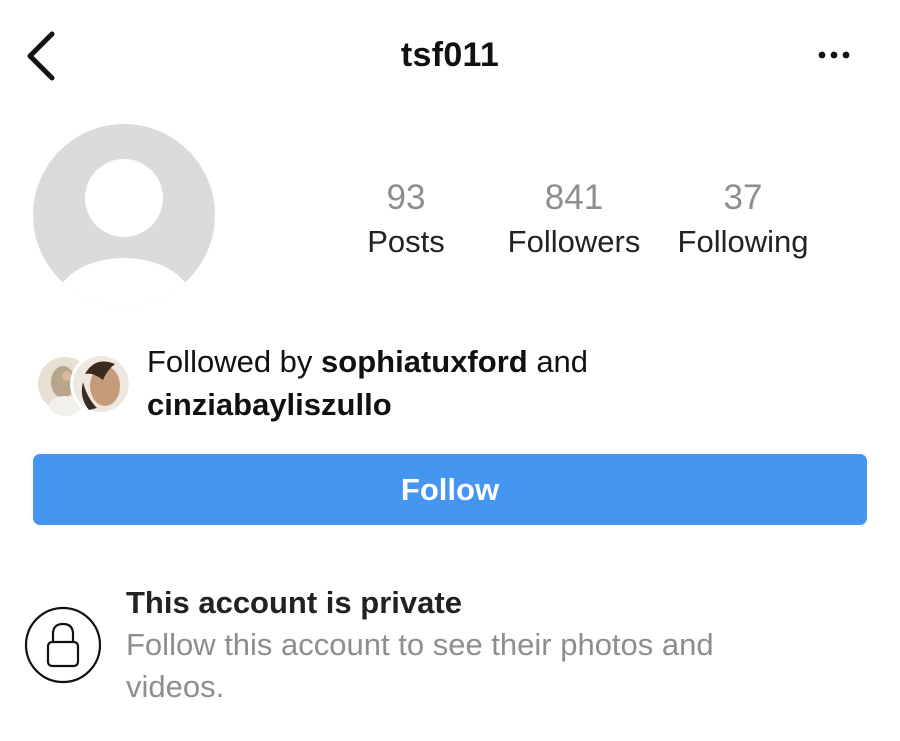  Describe the element at coordinates (450, 489) in the screenshot. I see `follow-button: Follow` at that location.